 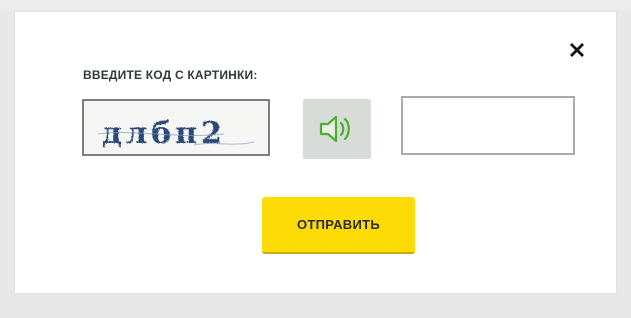 What do you see at coordinates (334, 129) in the screenshot?
I see `speaker-icon` at bounding box center [334, 129].